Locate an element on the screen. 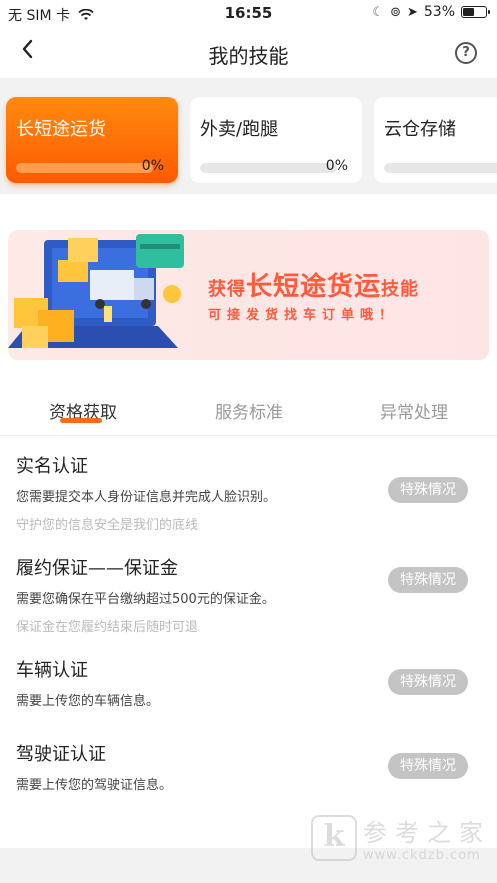 The width and height of the screenshot is (497, 883). battery-fill is located at coordinates (468, 12).